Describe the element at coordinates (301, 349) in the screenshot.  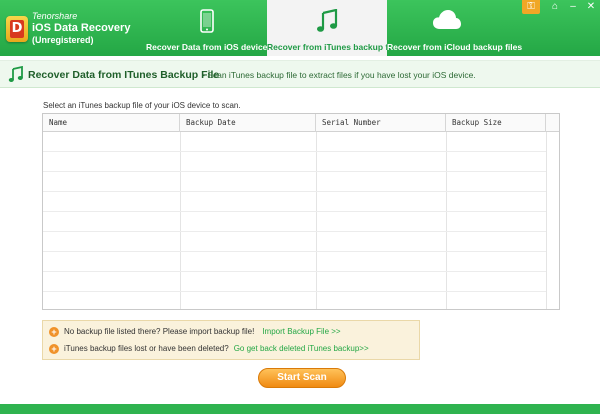
I see `recover-deleted-backup-link: Go get back deleted iTunes backup>>` at that location.